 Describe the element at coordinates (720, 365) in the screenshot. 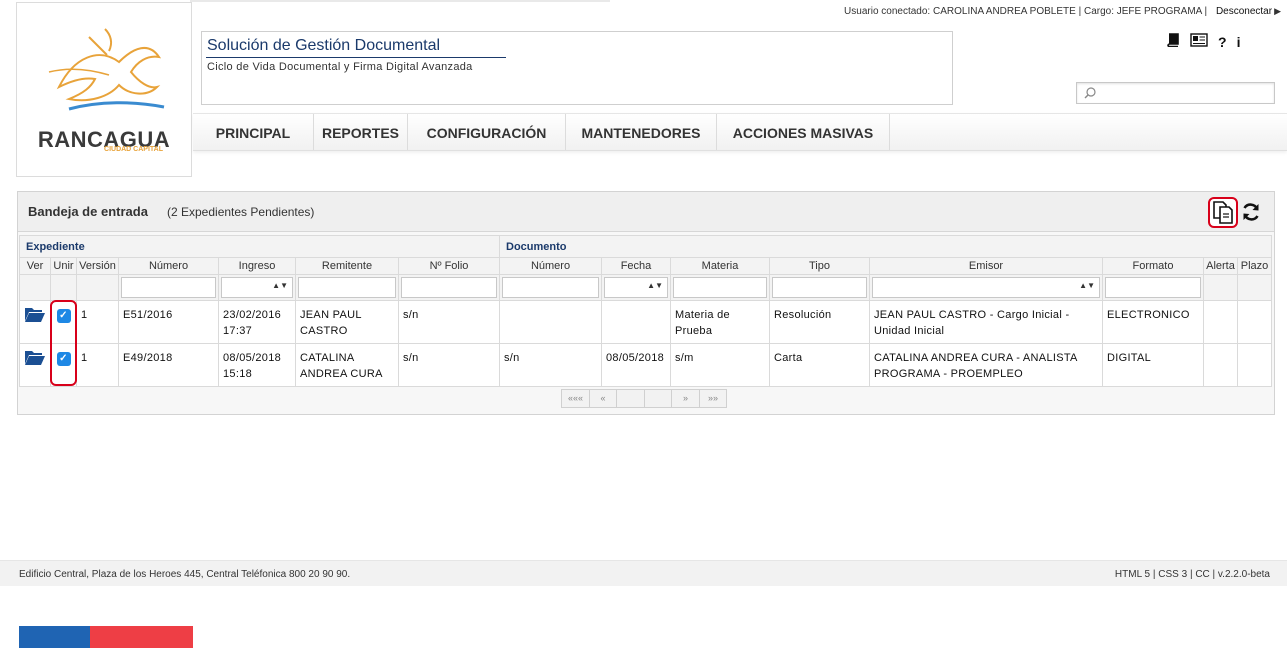

I see `cell-materia: s/m` at that location.